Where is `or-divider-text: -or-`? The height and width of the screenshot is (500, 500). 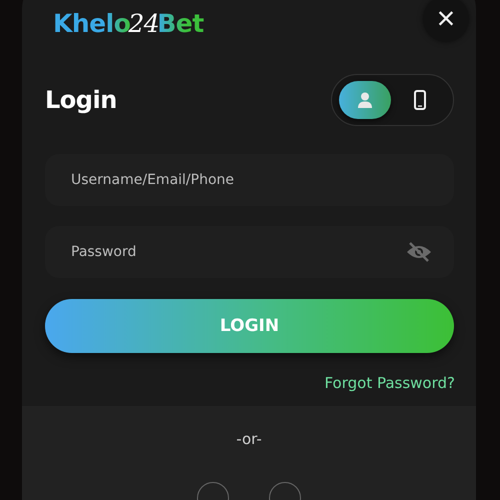
or-divider-text: -or- is located at coordinates (249, 439).